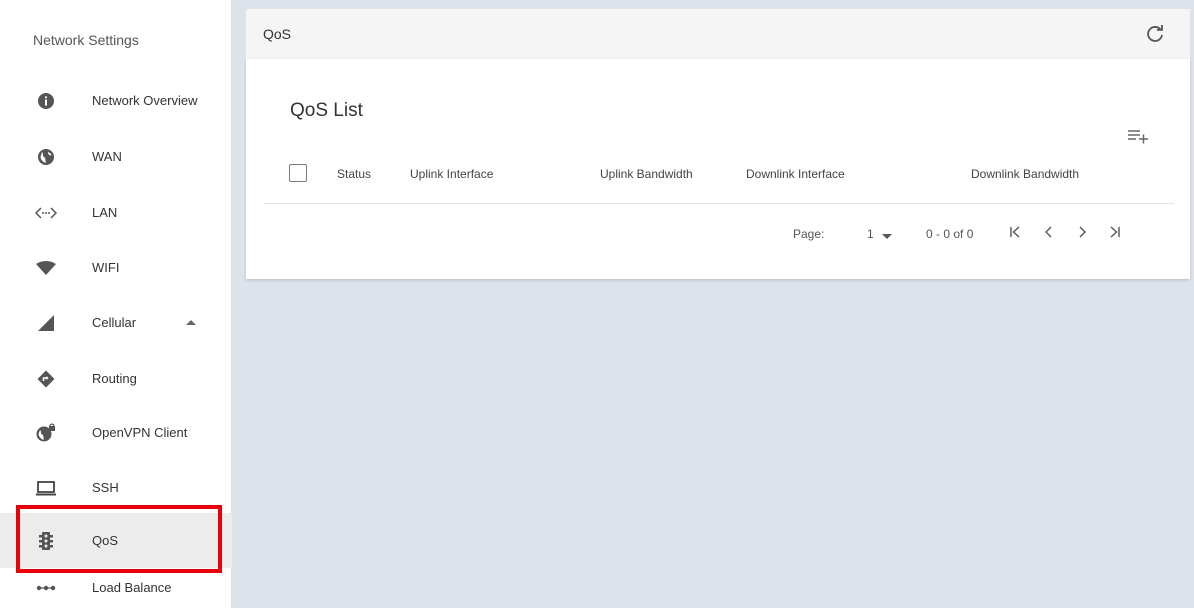  What do you see at coordinates (950, 234) in the screenshot?
I see `page-range: 0 - 0 of 0` at bounding box center [950, 234].